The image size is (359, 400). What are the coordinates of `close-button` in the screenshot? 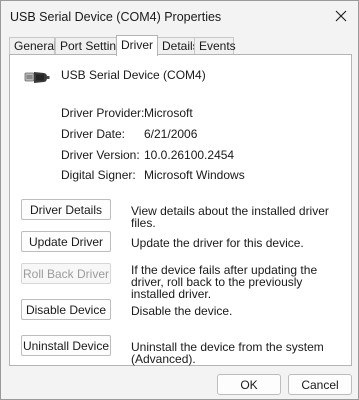 It's located at (341, 16).